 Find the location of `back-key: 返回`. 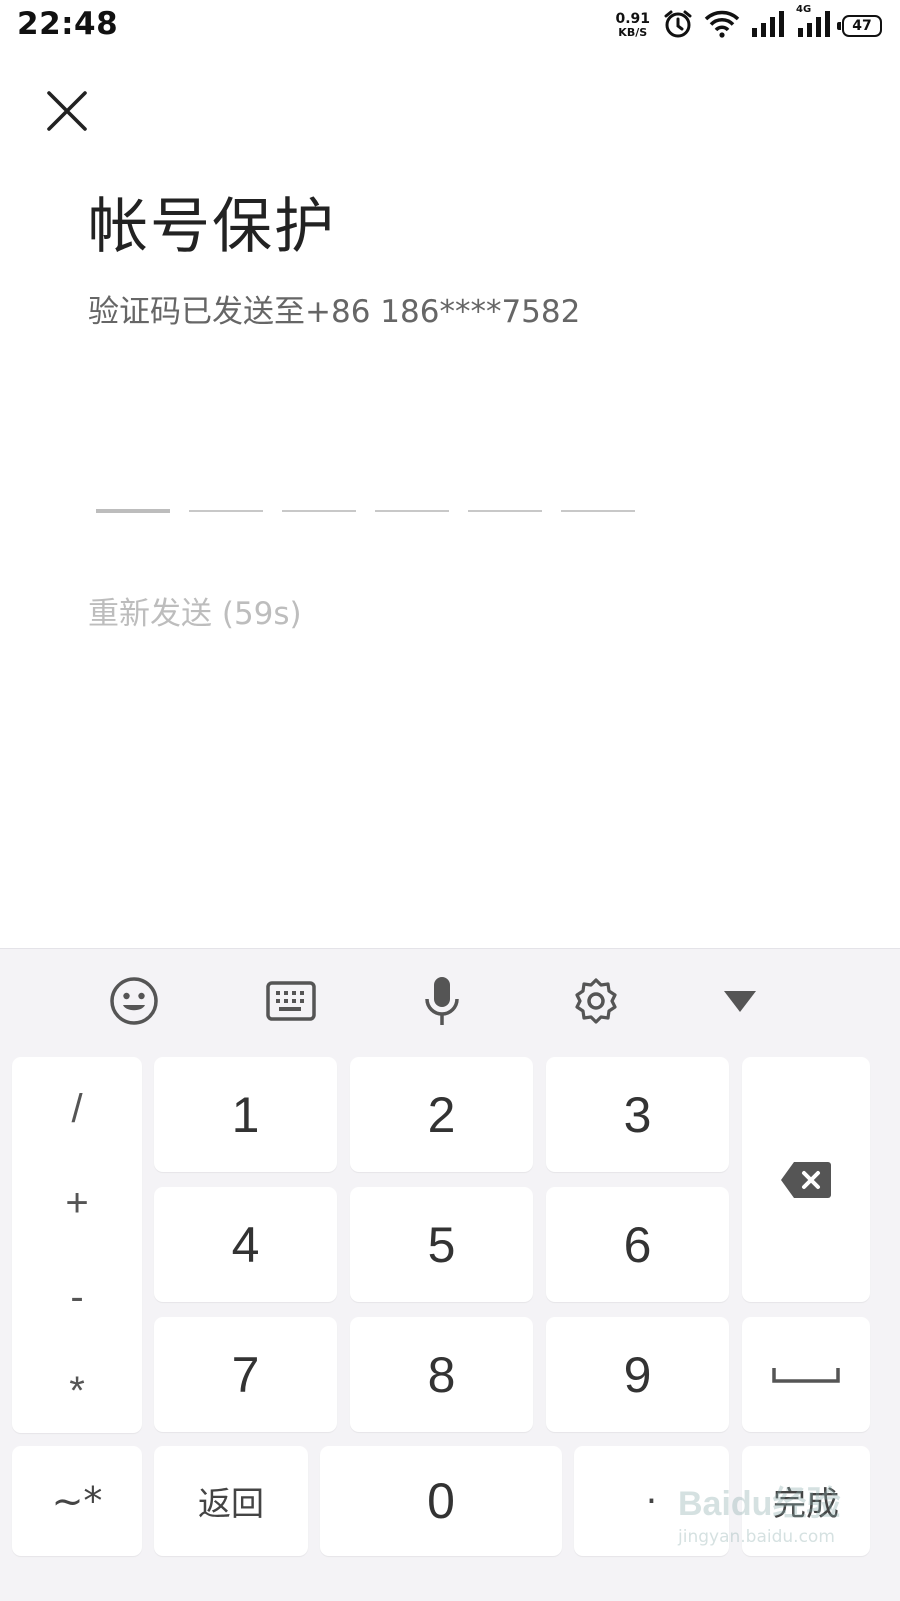

back-key: 返回 is located at coordinates (231, 1501).